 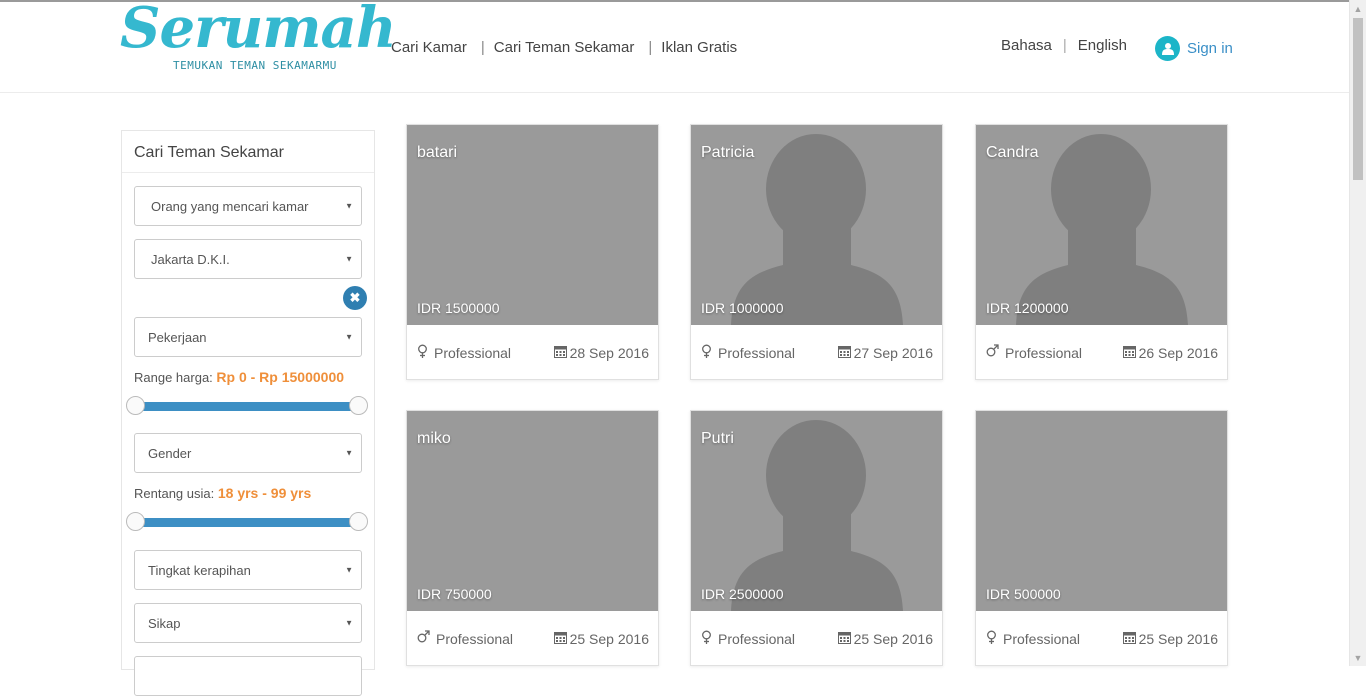 What do you see at coordinates (1102, 45) in the screenshot?
I see `lang-english: English` at bounding box center [1102, 45].